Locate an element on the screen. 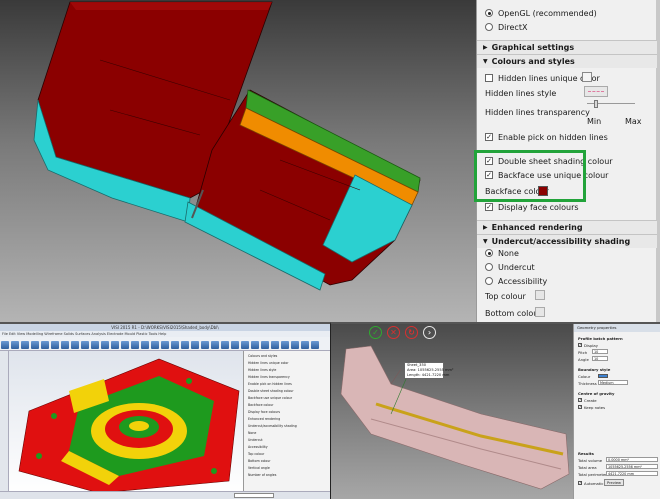  slider-thumb is located at coordinates (595, 104).